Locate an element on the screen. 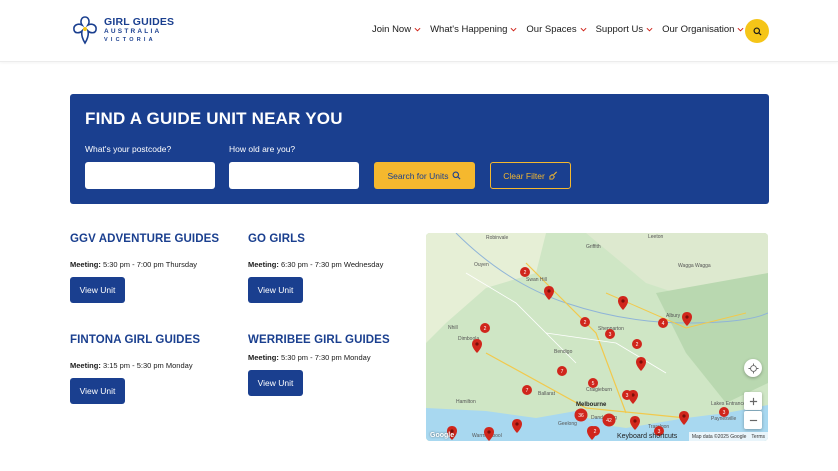 The height and width of the screenshot is (471, 838). broom-icon is located at coordinates (553, 175).